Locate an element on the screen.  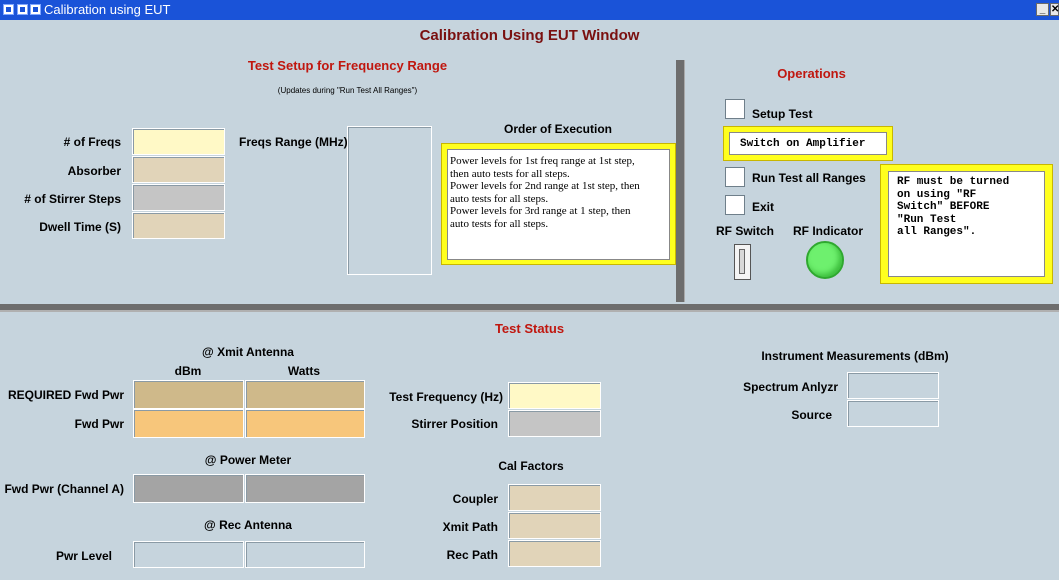
instrument-measurements-heading: Instrument Measurements (dBm) is located at coordinates (855, 356).